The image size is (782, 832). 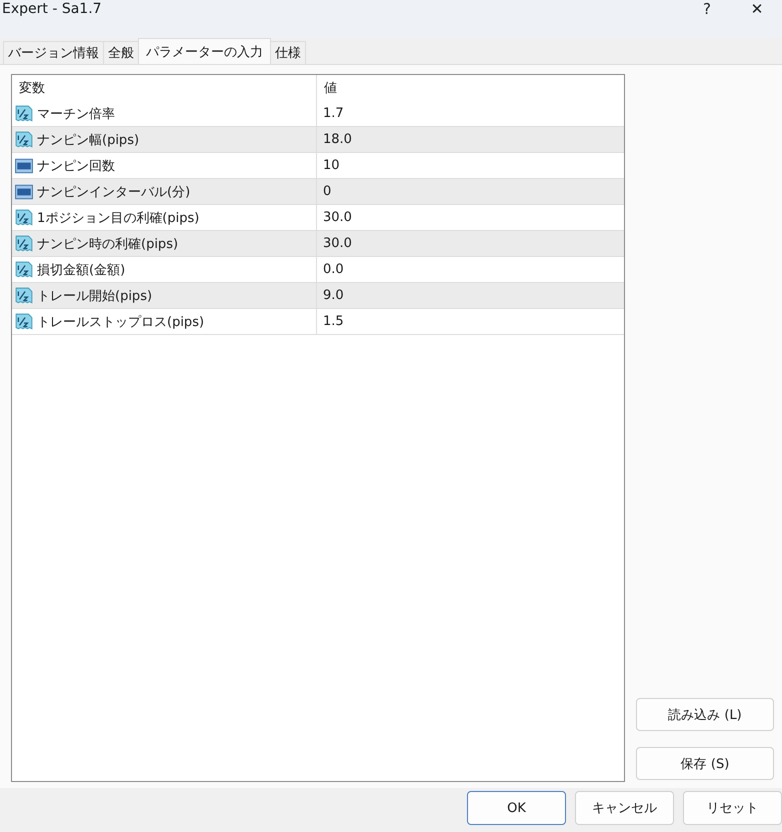 What do you see at coordinates (333, 321) in the screenshot?
I see `parameter-value: 1.5` at bounding box center [333, 321].